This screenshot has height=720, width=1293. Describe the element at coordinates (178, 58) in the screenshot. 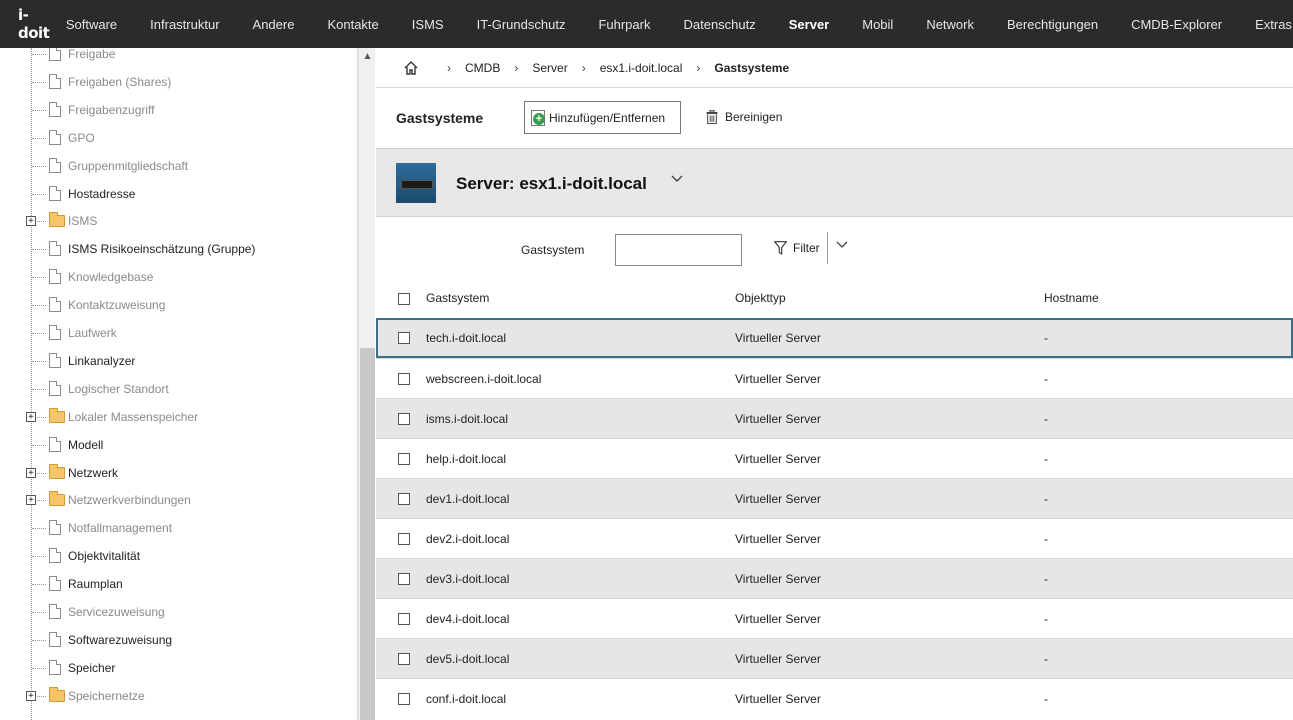

I see `tree-item: Freigabe` at that location.